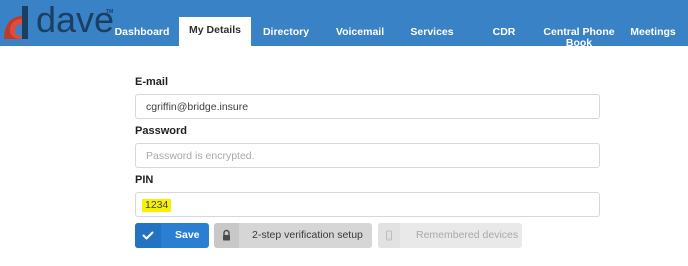 This screenshot has width=688, height=266. I want to click on remembered-devices-button: Remembered devices, so click(450, 235).